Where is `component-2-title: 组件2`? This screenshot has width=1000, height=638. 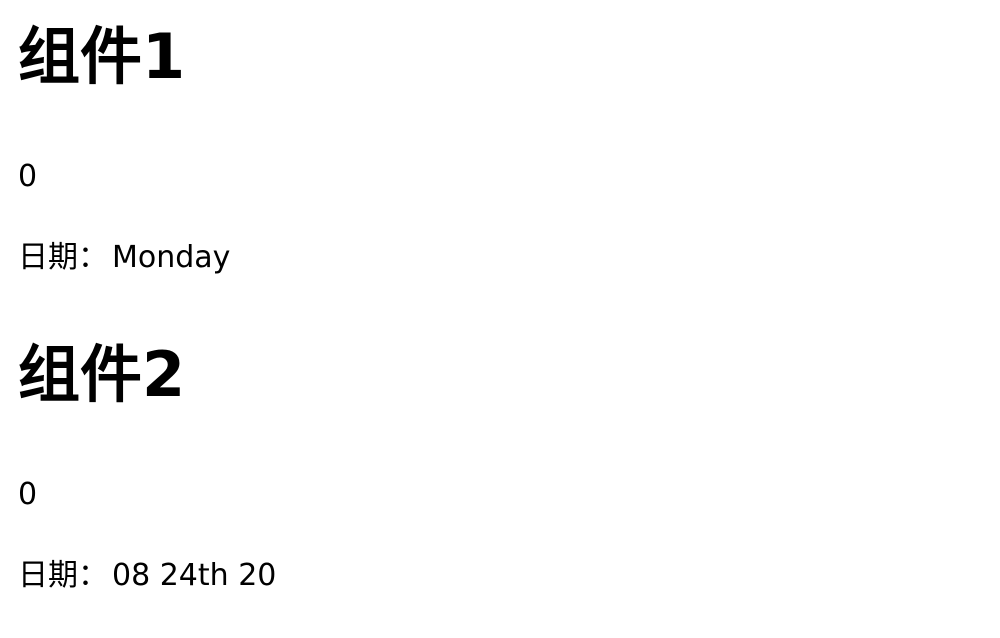
component-2-title: 组件2 is located at coordinates (102, 374).